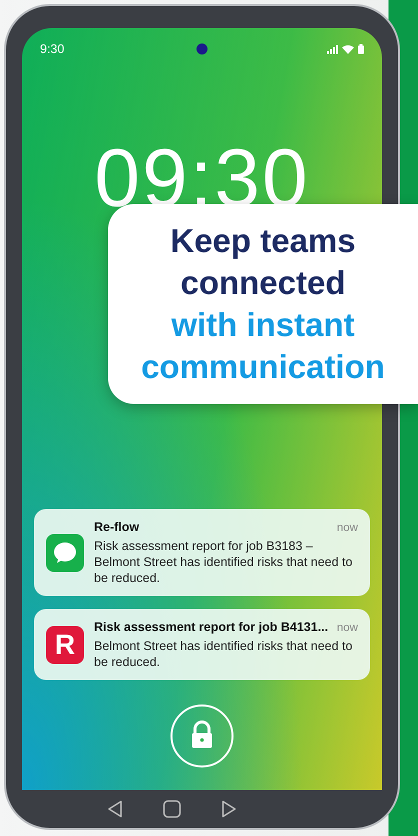  What do you see at coordinates (224, 654) in the screenshot?
I see `notification-text: Belmont Street has identified risks that need to be reduced.` at bounding box center [224, 654].